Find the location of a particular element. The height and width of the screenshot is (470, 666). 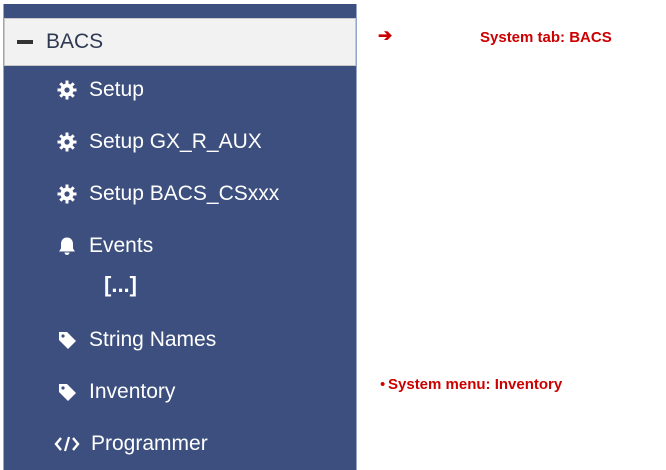

menu-item-setup-gx-r-aux: Setup GX_R_AUX is located at coordinates (180, 142).